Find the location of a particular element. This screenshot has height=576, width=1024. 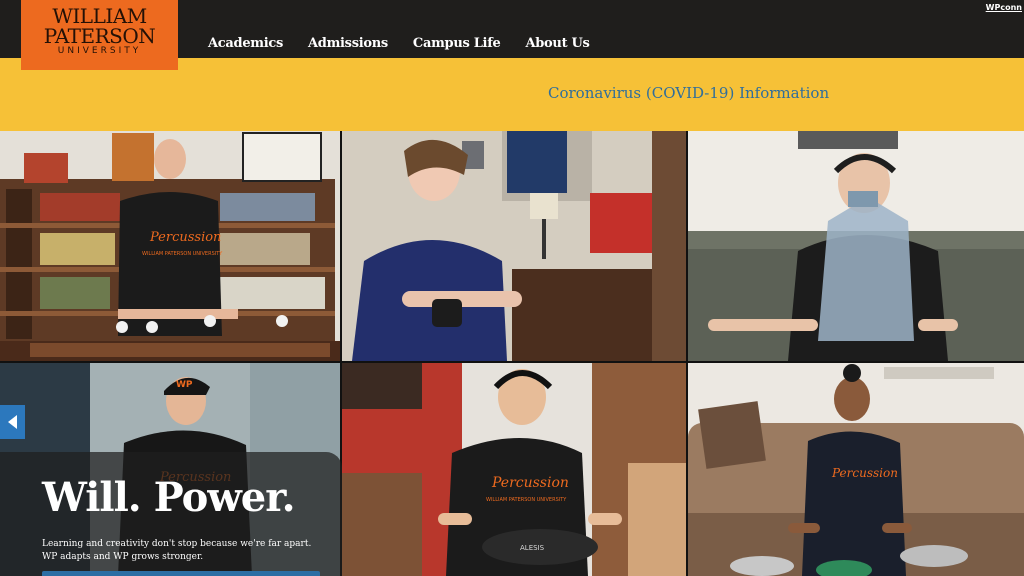

video-tile-marimba: Percussion WILLIAM PATERSON UNIVERSITY is located at coordinates (170, 246).